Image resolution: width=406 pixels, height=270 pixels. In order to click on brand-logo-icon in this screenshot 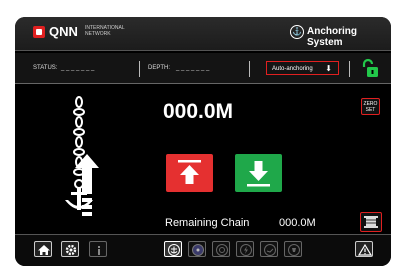, I will do `click(39, 32)`.